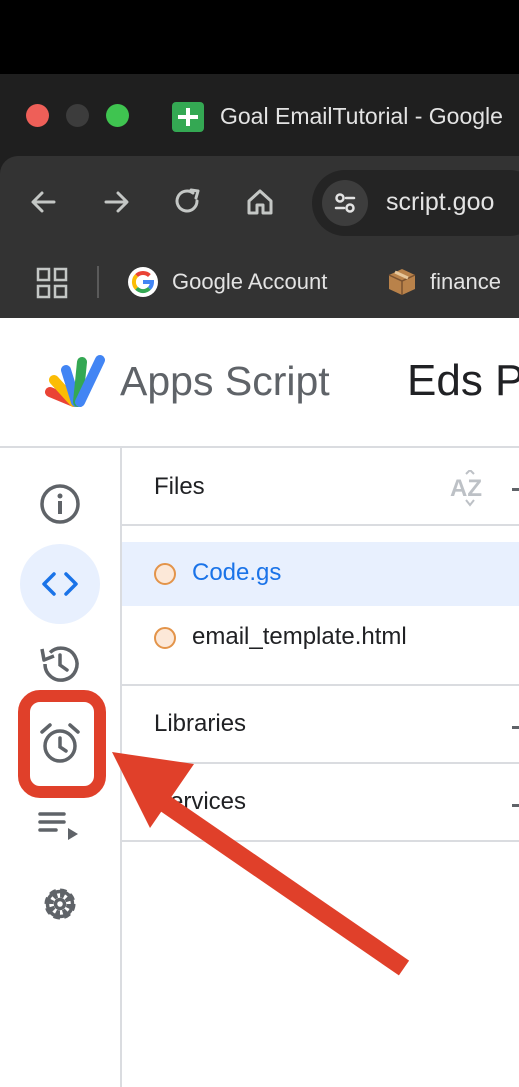 This screenshot has width=519, height=1087. Describe the element at coordinates (249, 282) in the screenshot. I see `bookmark-google-account: Google Account` at that location.